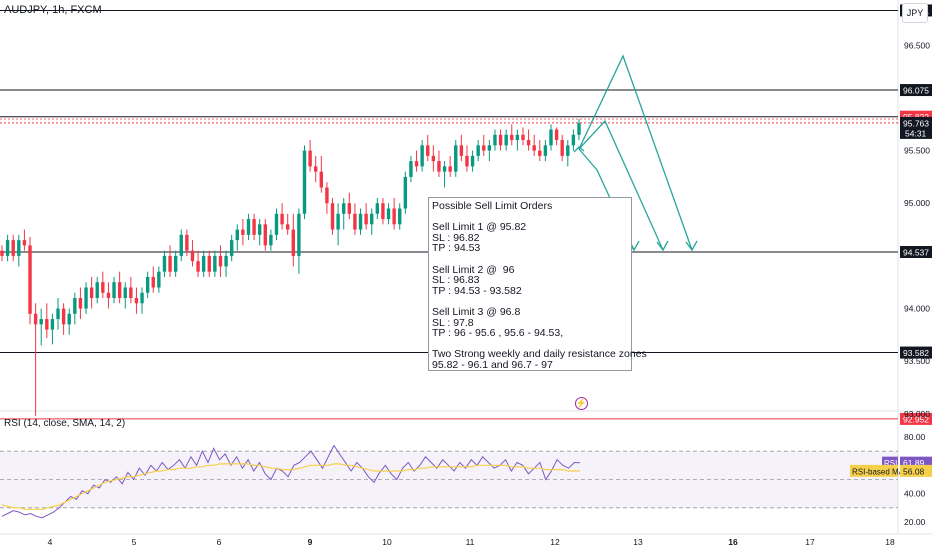 This screenshot has width=932, height=550. I want to click on rsi-ma-tag: RSI-based MA, so click(878, 471).